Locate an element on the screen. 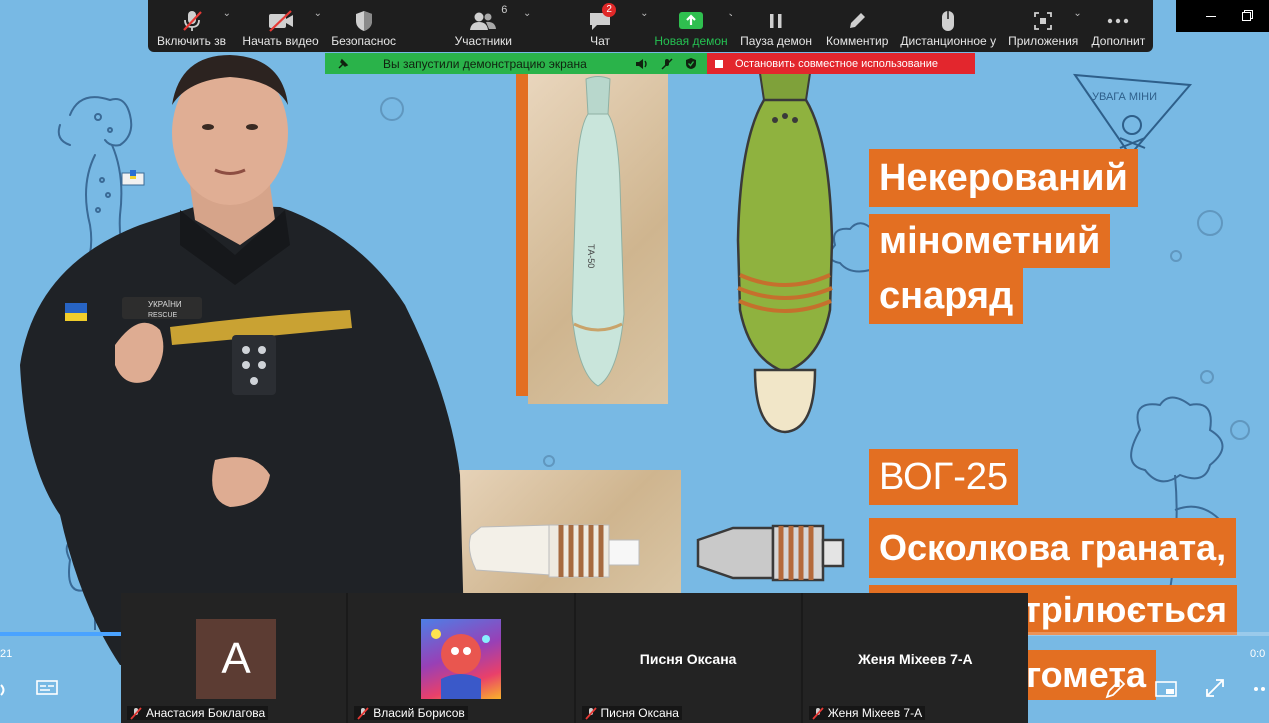 Image resolution: width=1269 pixels, height=723 pixels. stop-icon is located at coordinates (719, 63).